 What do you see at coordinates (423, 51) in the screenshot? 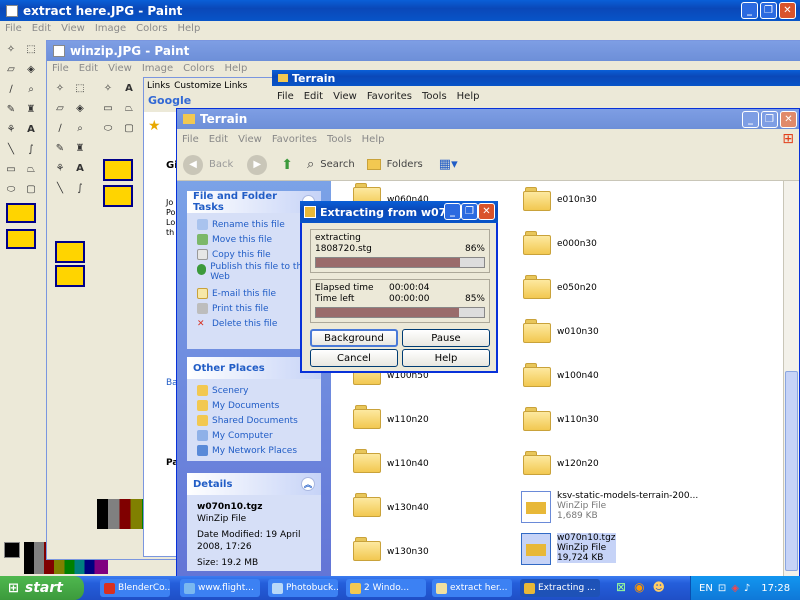
I see `paint-front-titlebar: winzip.JPG - Paint` at bounding box center [423, 51].